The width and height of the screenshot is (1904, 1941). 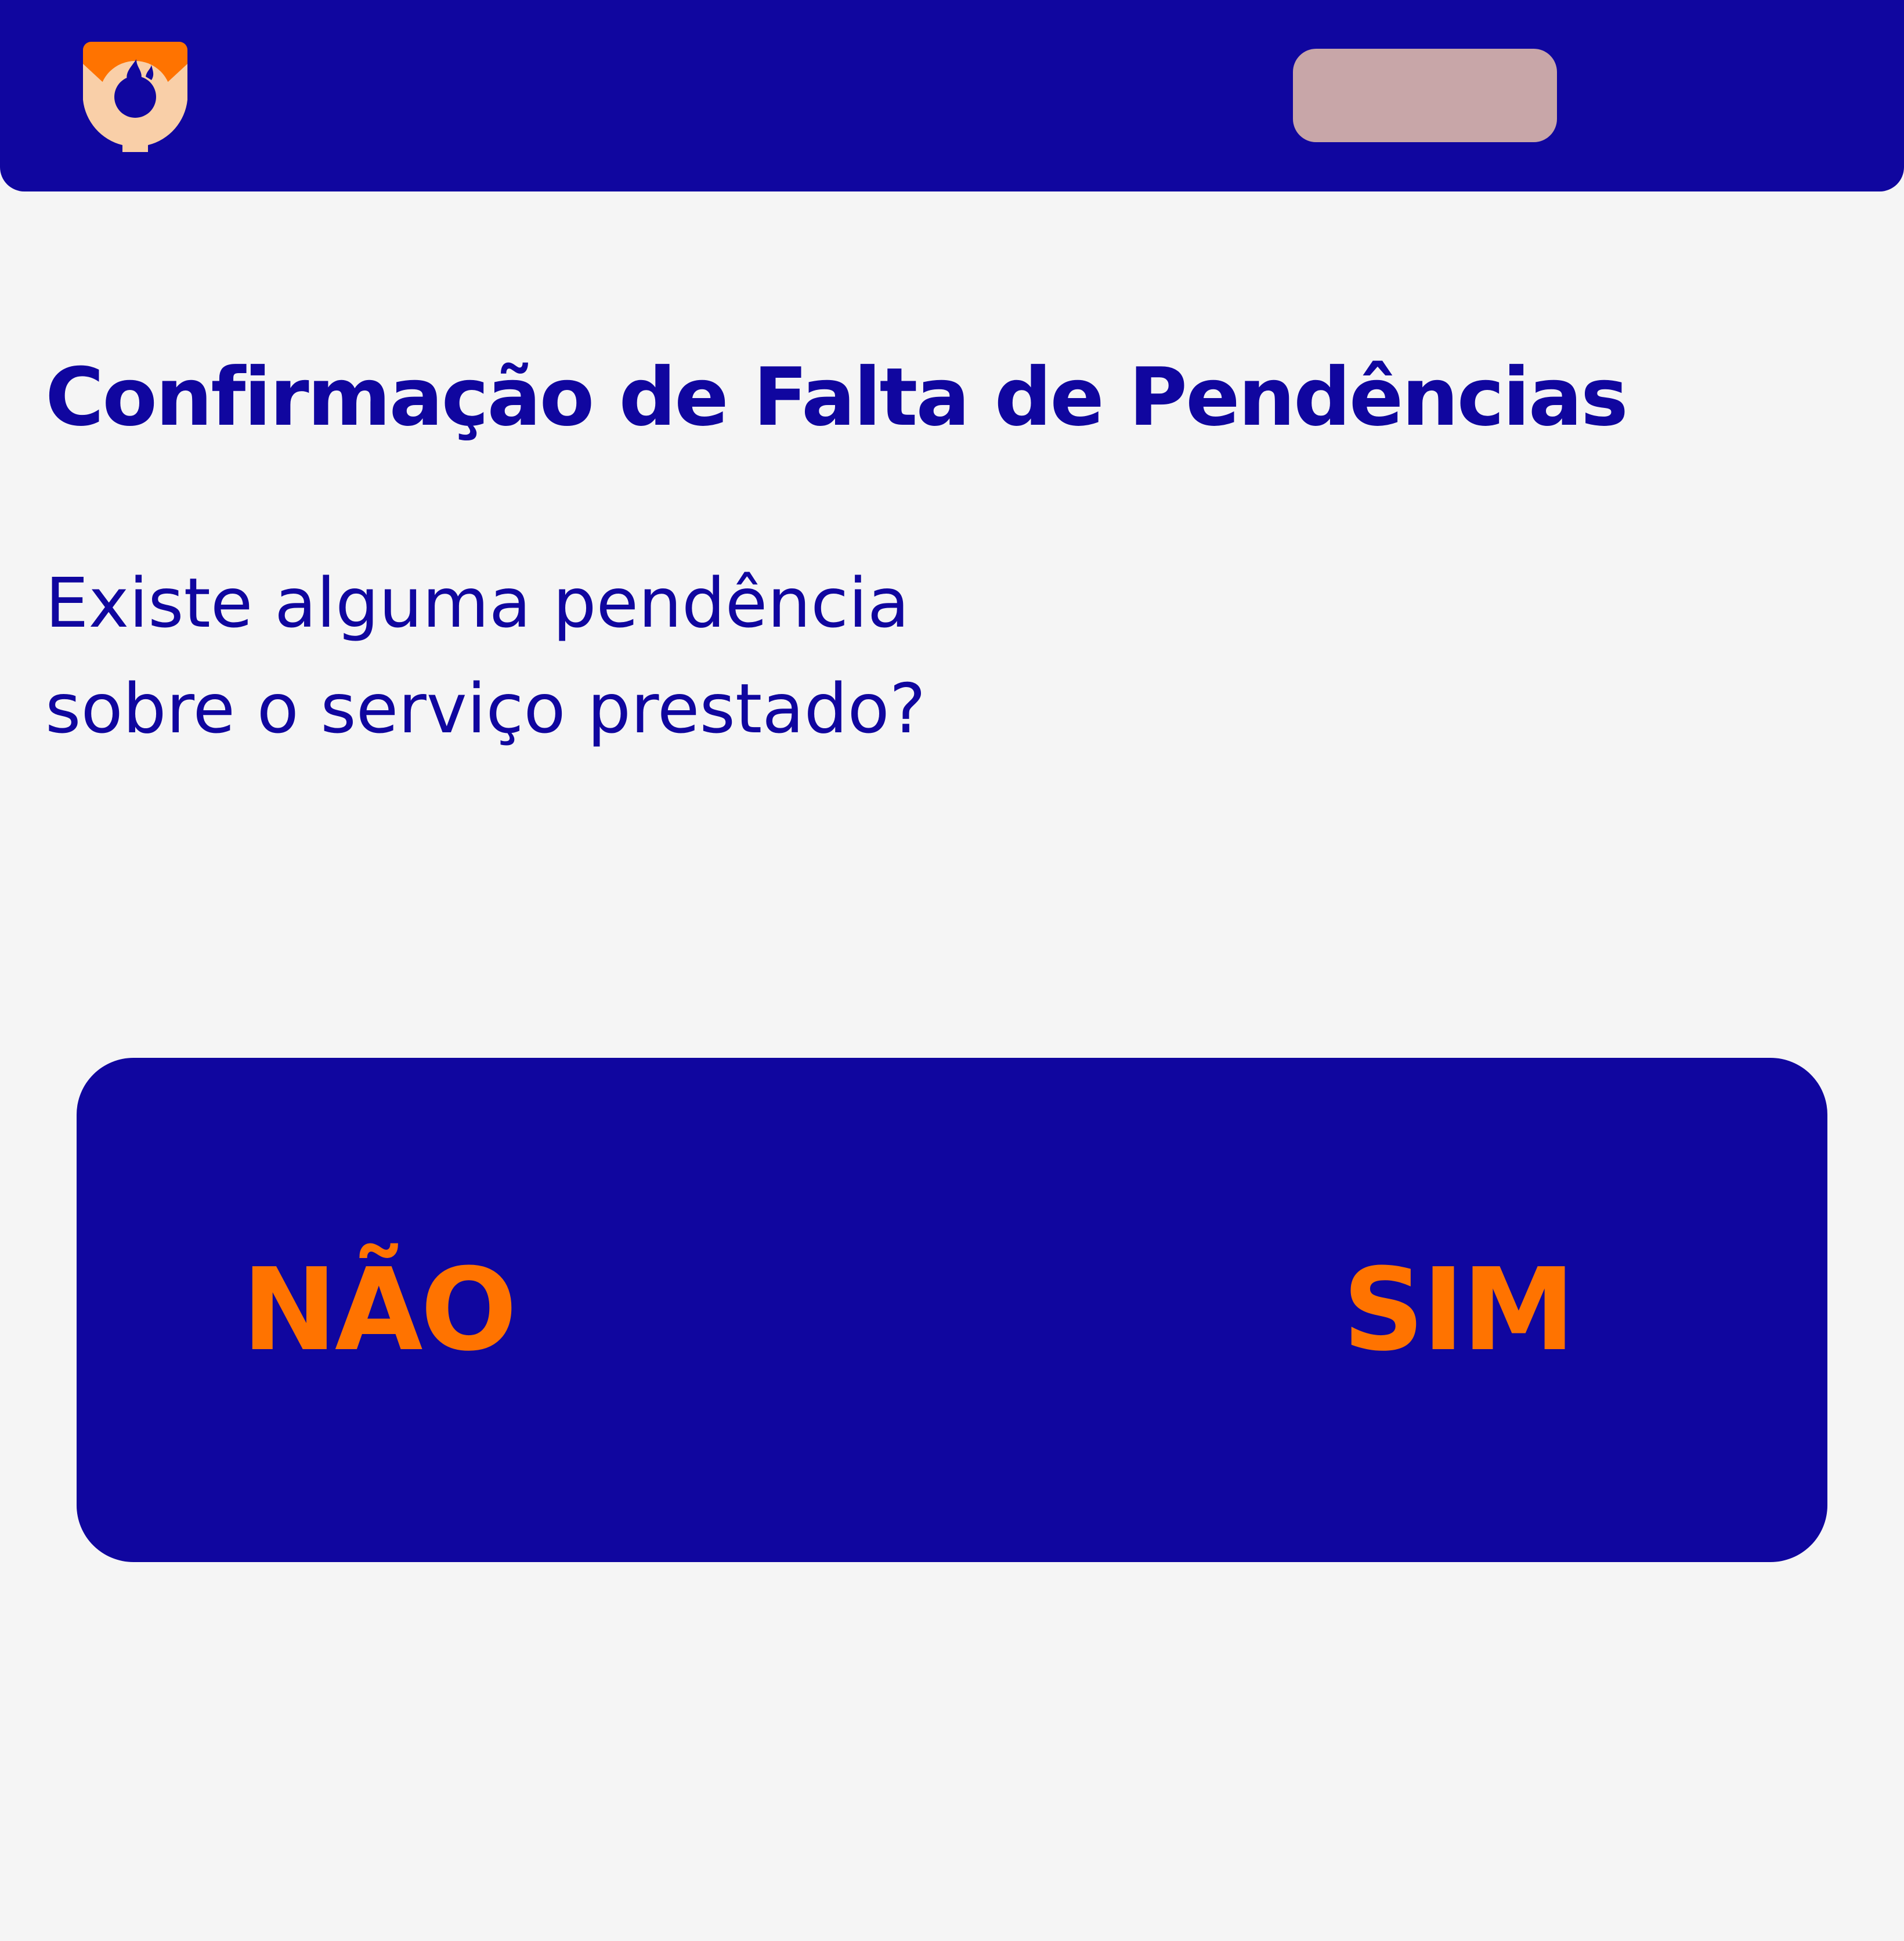 What do you see at coordinates (836, 397) in the screenshot?
I see `page-title: Confirmação de Falta de Pendências` at bounding box center [836, 397].